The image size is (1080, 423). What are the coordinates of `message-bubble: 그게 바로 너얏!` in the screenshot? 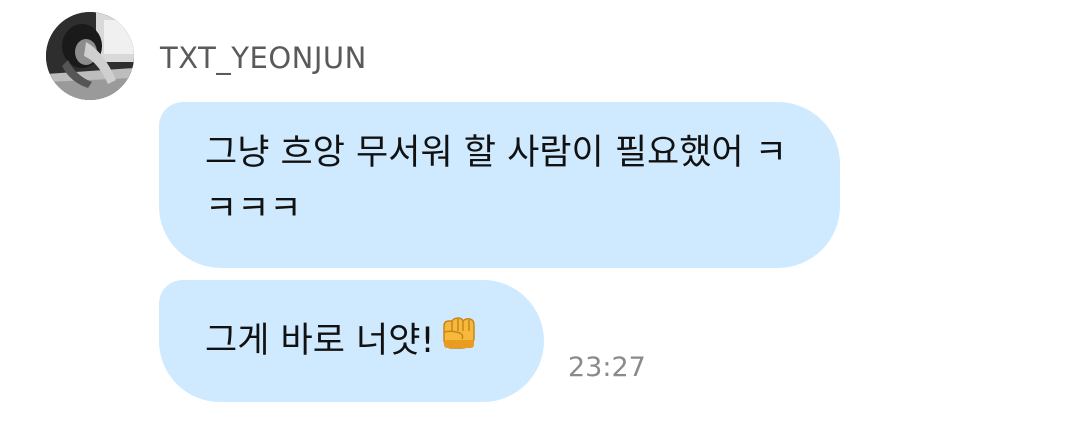 It's located at (351, 341).